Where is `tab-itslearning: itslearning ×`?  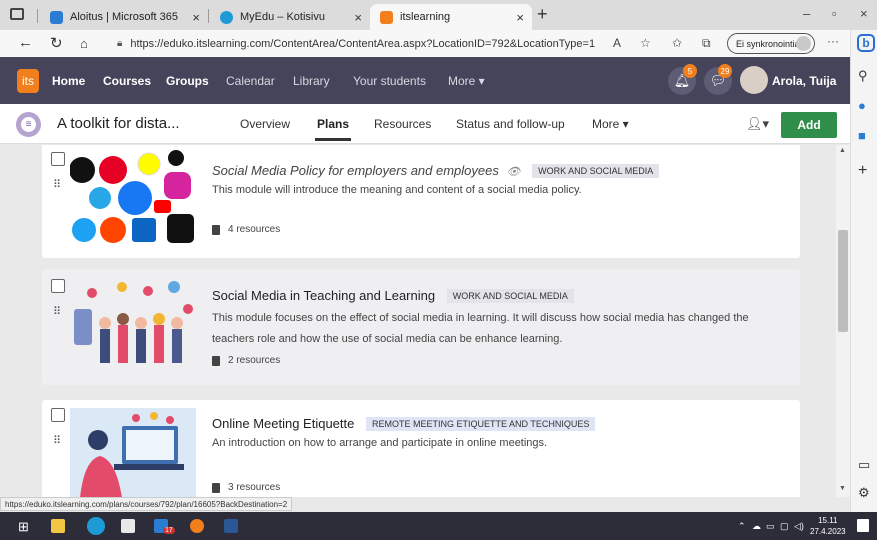 tab-itslearning: itslearning × is located at coordinates (451, 17).